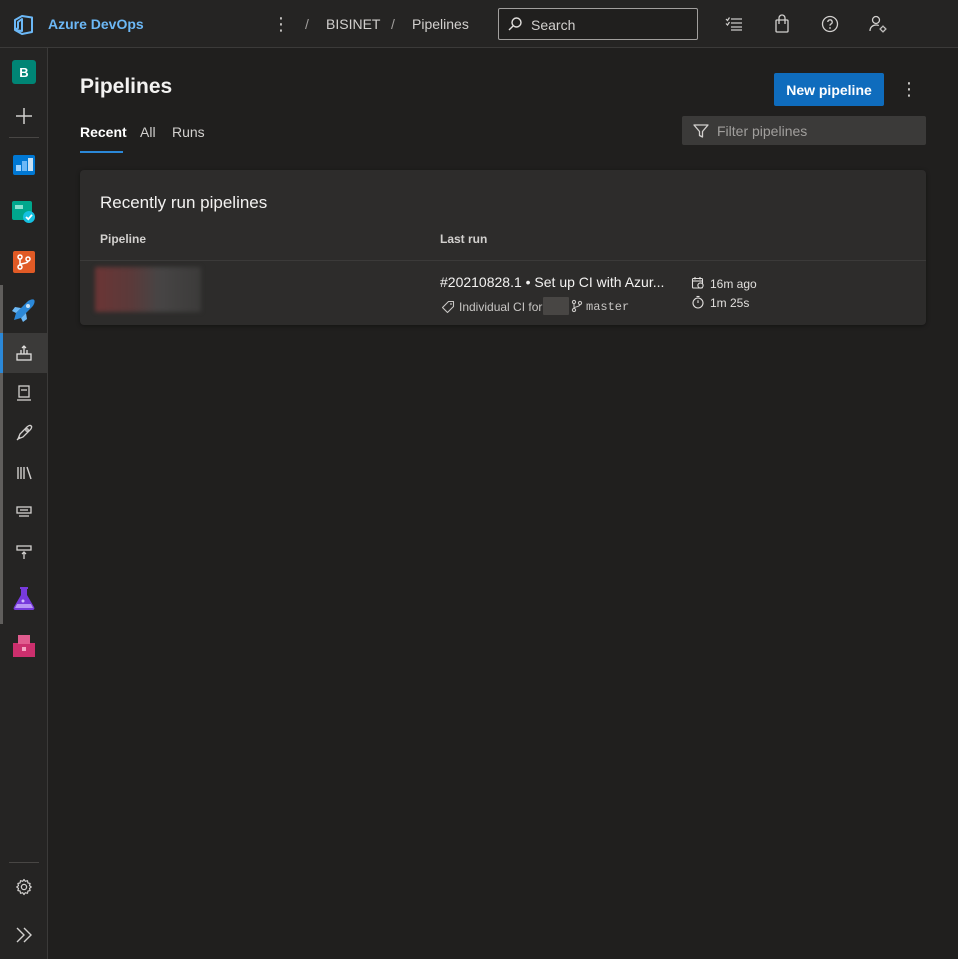  I want to click on task-group-icon, so click(24, 511).